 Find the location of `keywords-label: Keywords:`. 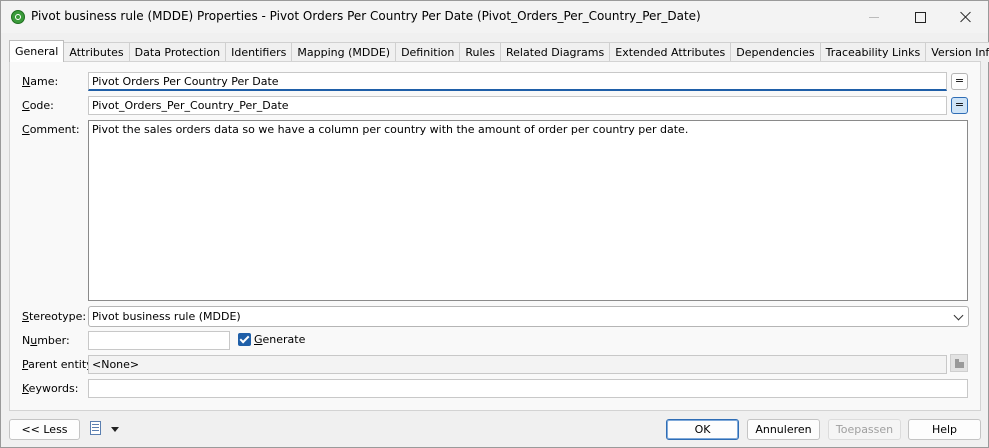

keywords-label: Keywords: is located at coordinates (50, 388).